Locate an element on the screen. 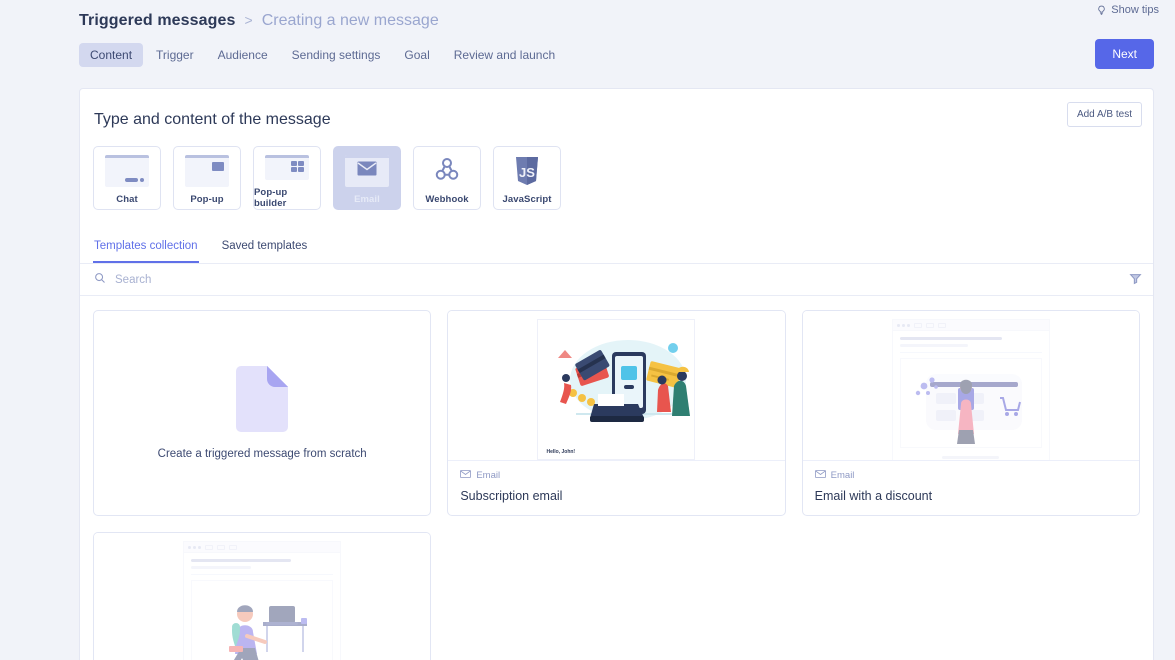 The height and width of the screenshot is (660, 1175). breadcrumb-current: Creating a new message is located at coordinates (350, 20).